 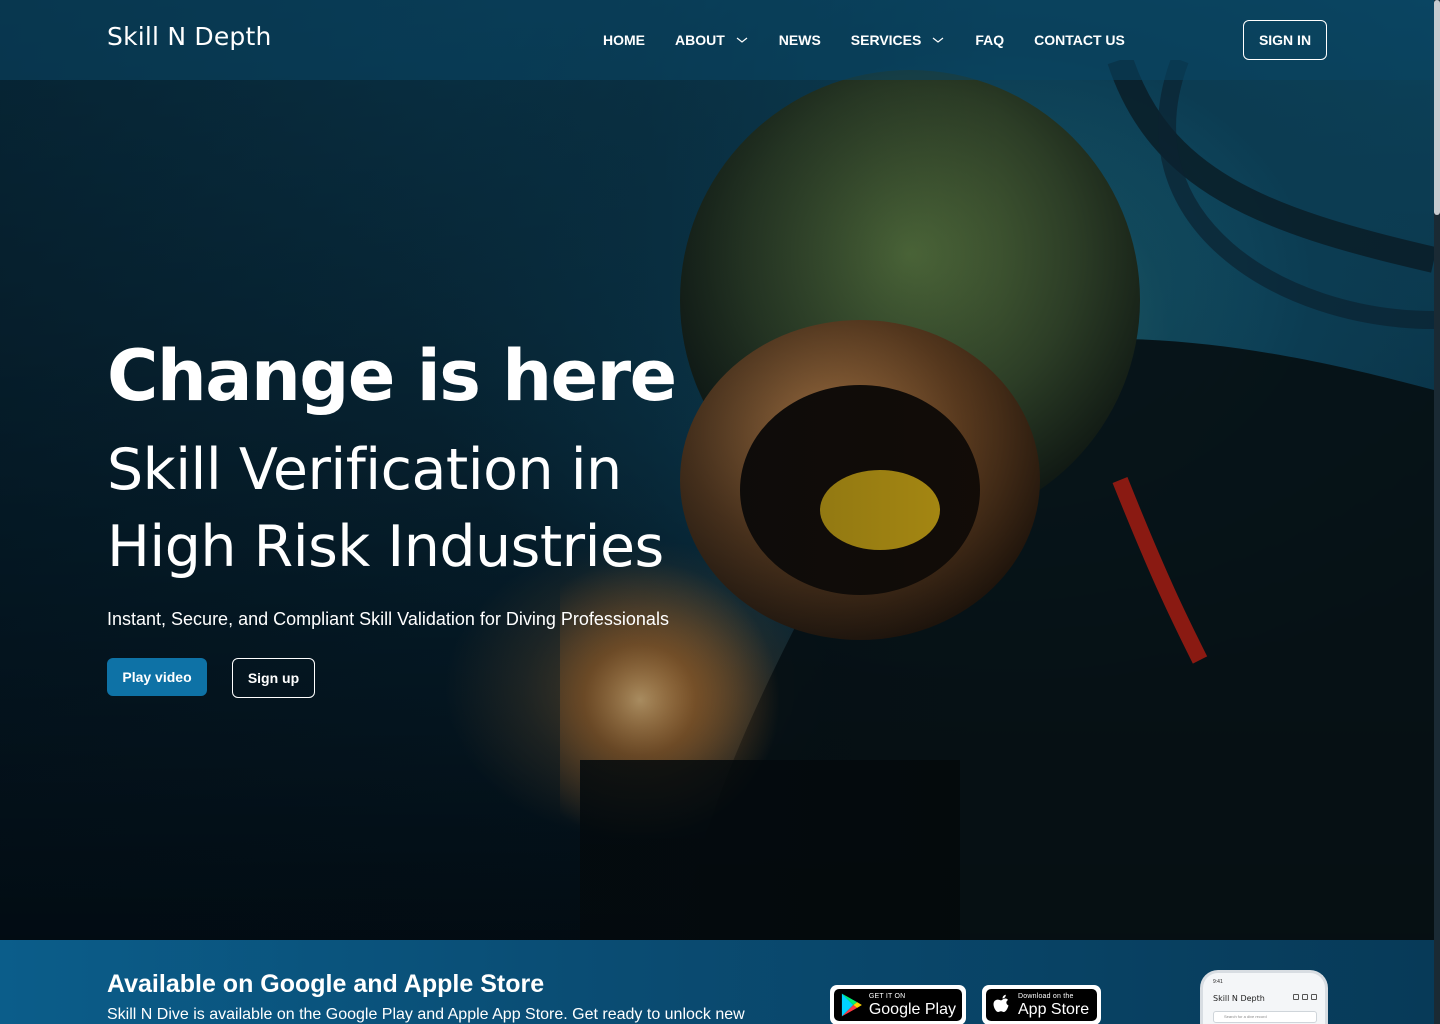 I want to click on app-store-text: Download on the App Store, so click(x=1053, y=1005).